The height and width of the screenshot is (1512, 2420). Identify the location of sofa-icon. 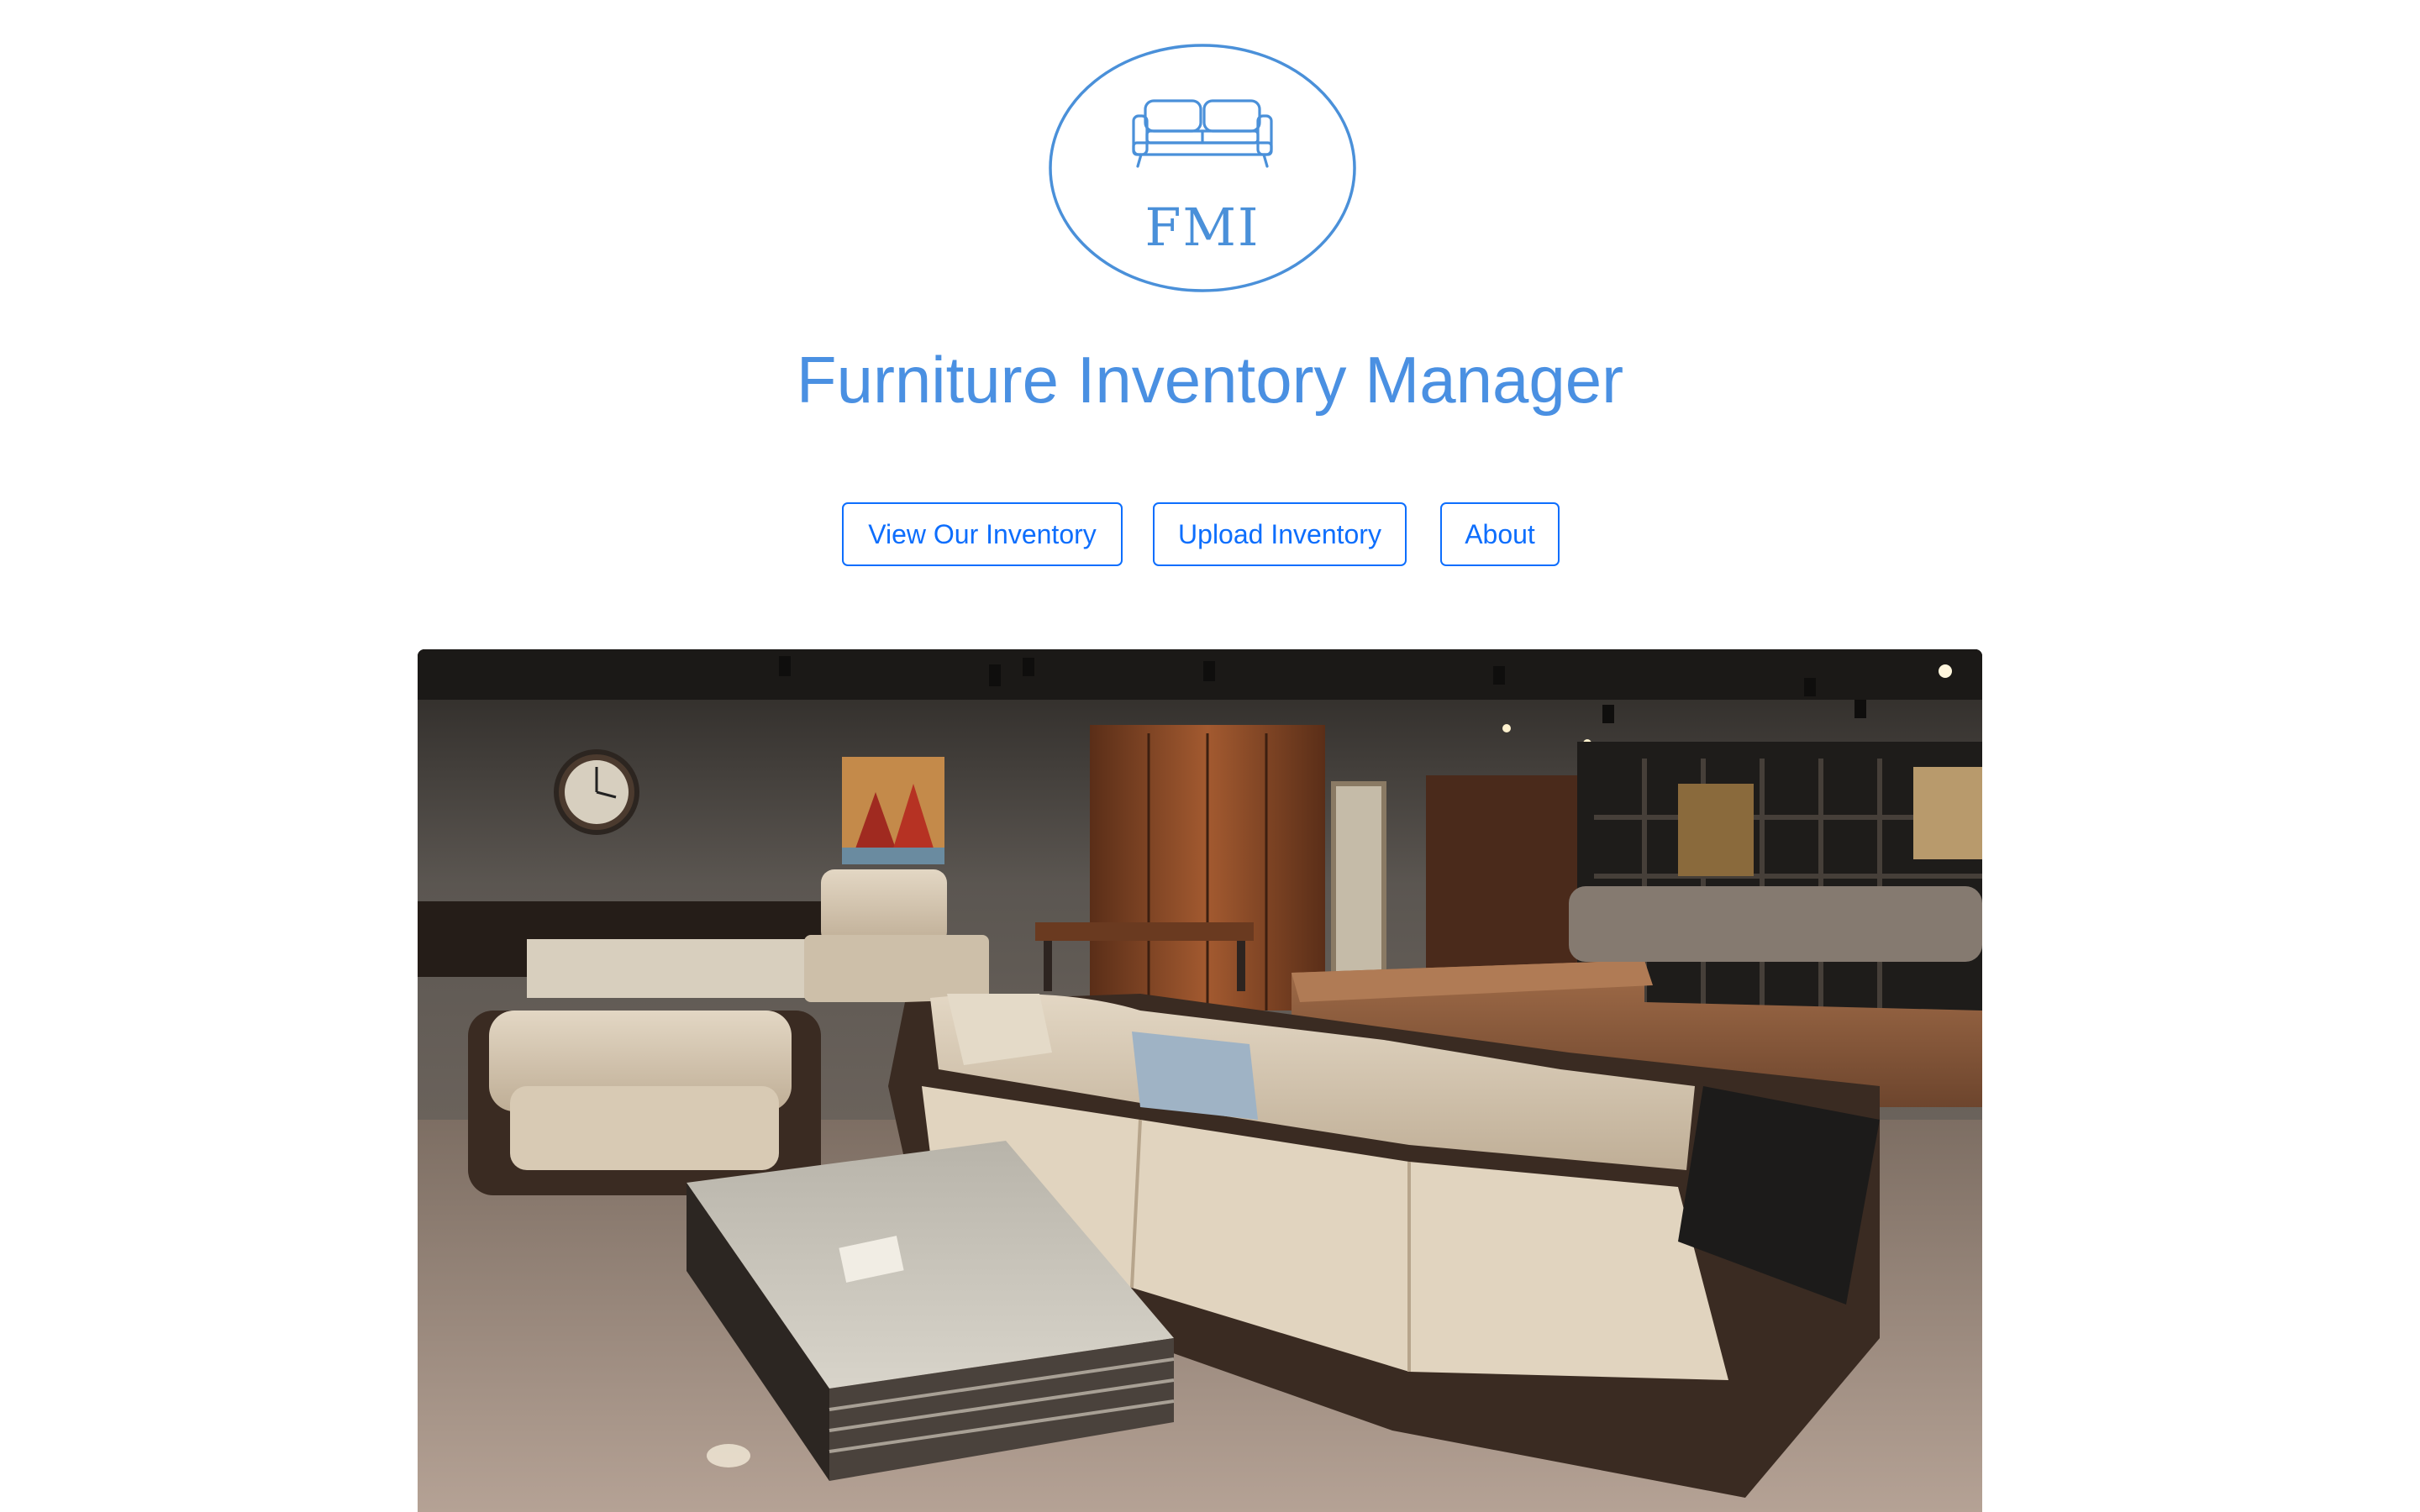
(1202, 133).